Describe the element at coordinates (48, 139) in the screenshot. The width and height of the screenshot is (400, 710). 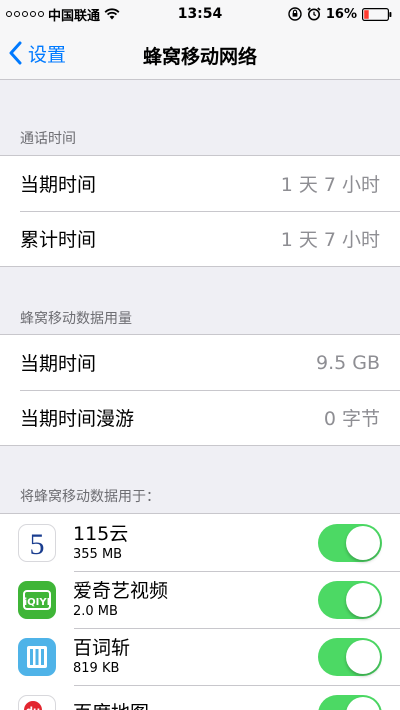
I see `section-header-call-time: 通话时间` at that location.